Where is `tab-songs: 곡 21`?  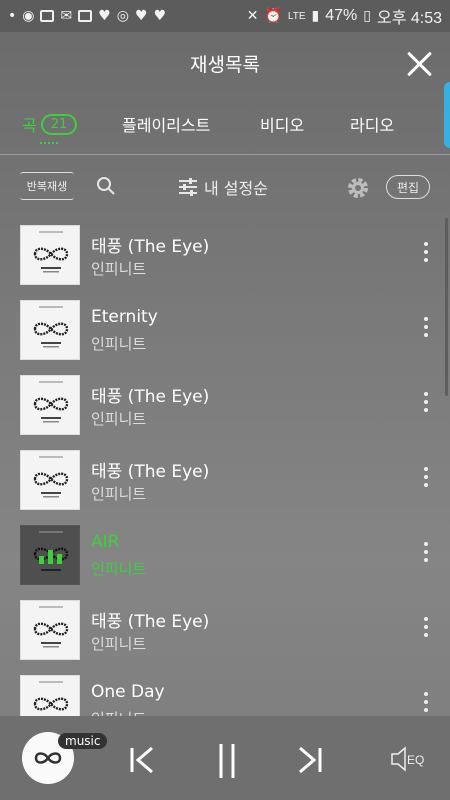 tab-songs: 곡 21 is located at coordinates (50, 124).